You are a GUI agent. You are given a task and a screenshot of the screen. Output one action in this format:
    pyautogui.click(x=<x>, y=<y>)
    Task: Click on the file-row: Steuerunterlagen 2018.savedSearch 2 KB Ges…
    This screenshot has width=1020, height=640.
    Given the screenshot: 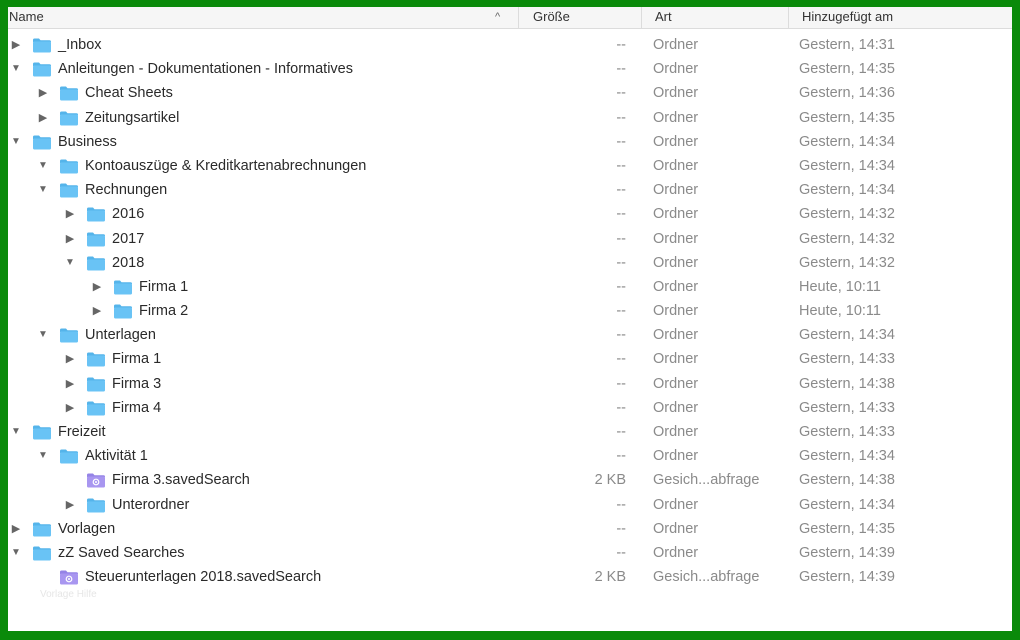 What is the action you would take?
    pyautogui.click(x=510, y=577)
    